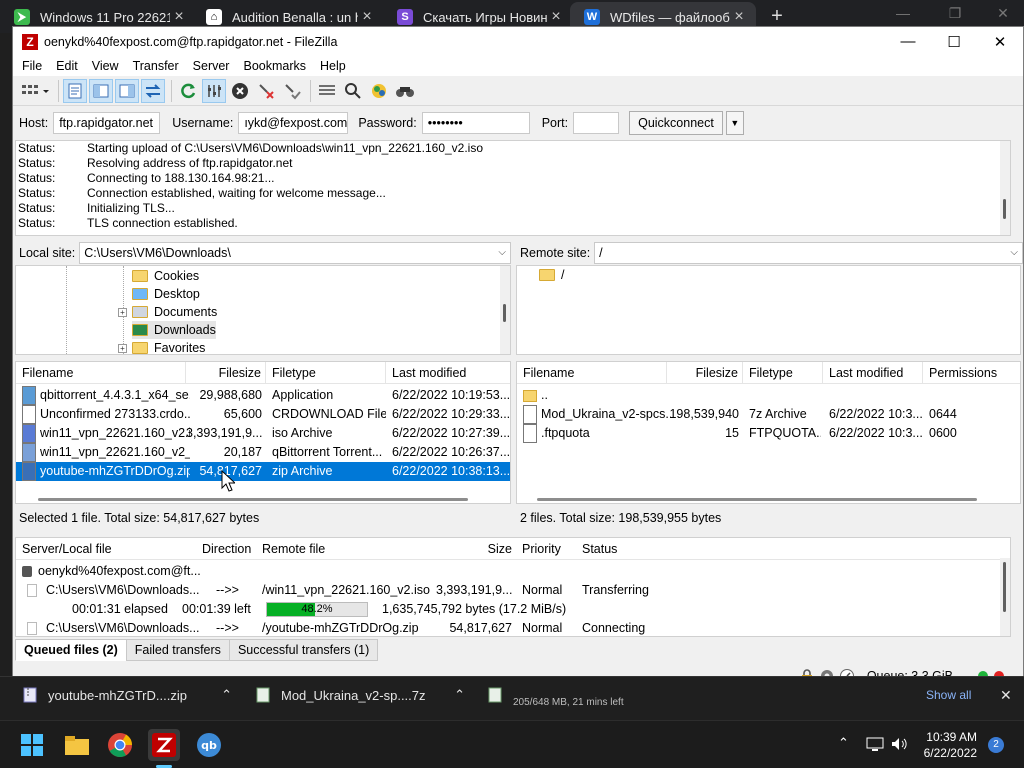  I want to click on quickconnect-dropdown: ▼, so click(734, 123).